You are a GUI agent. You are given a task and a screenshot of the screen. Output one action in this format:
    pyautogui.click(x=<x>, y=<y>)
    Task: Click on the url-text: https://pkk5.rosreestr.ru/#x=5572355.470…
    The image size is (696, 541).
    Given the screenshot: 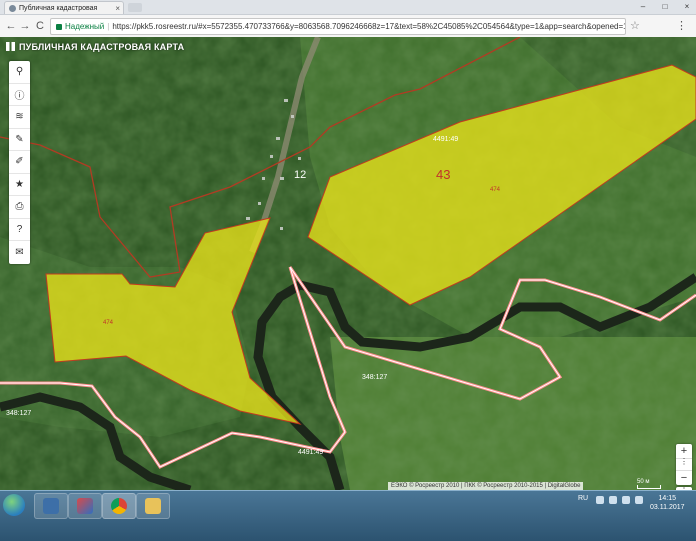 What is the action you would take?
    pyautogui.click(x=369, y=26)
    